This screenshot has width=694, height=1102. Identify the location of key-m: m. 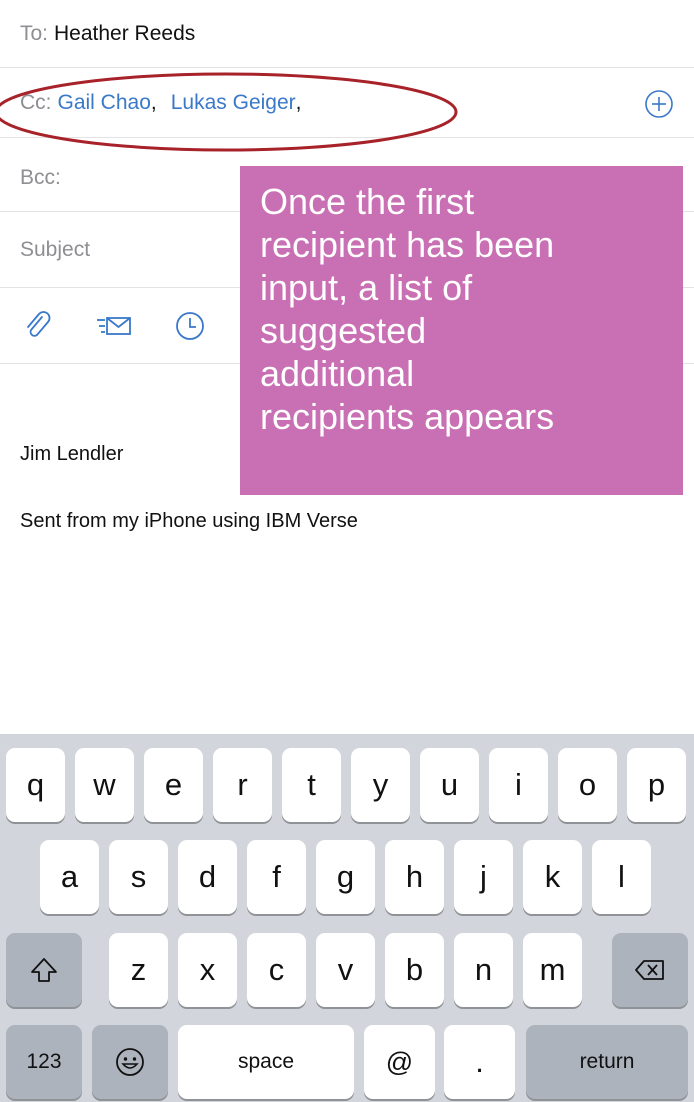
(552, 970).